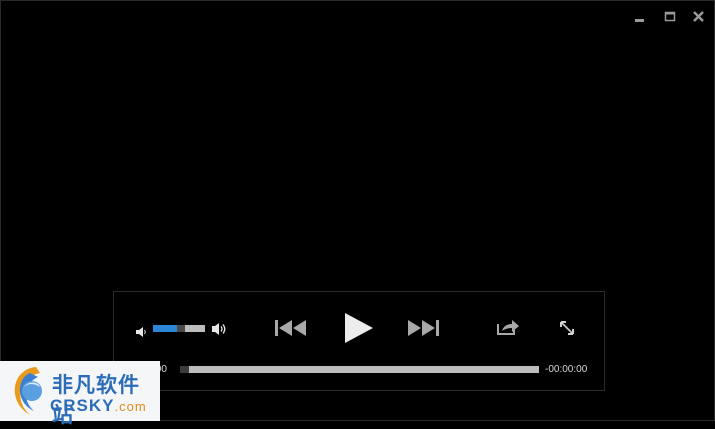 This screenshot has width=715, height=429. I want to click on maximize-button, so click(670, 17).